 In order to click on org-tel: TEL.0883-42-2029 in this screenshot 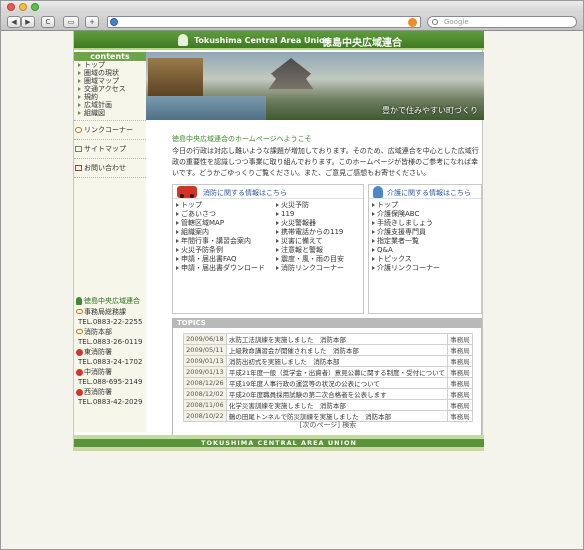, I will do `click(110, 402)`.